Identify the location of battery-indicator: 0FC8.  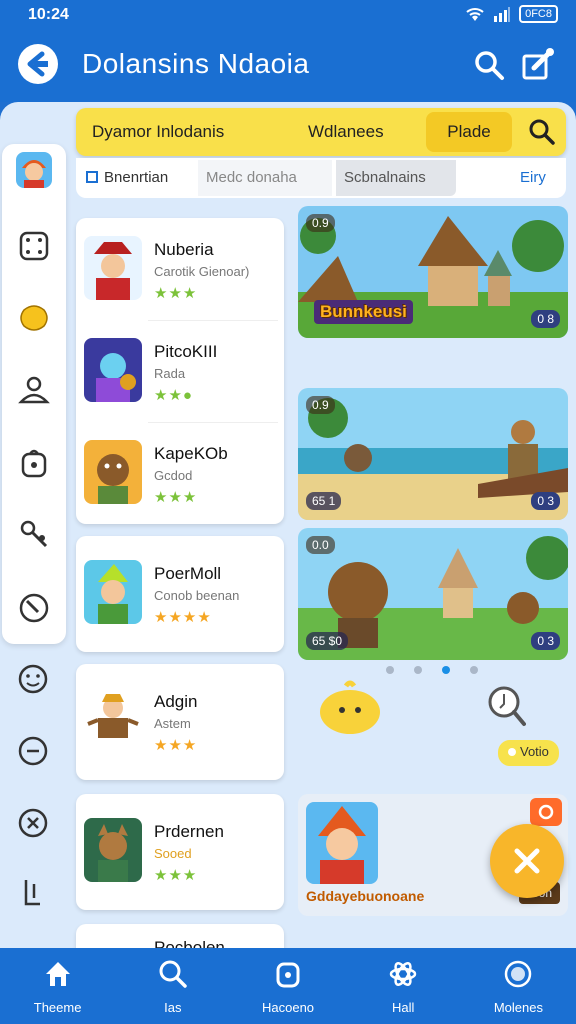
(538, 14).